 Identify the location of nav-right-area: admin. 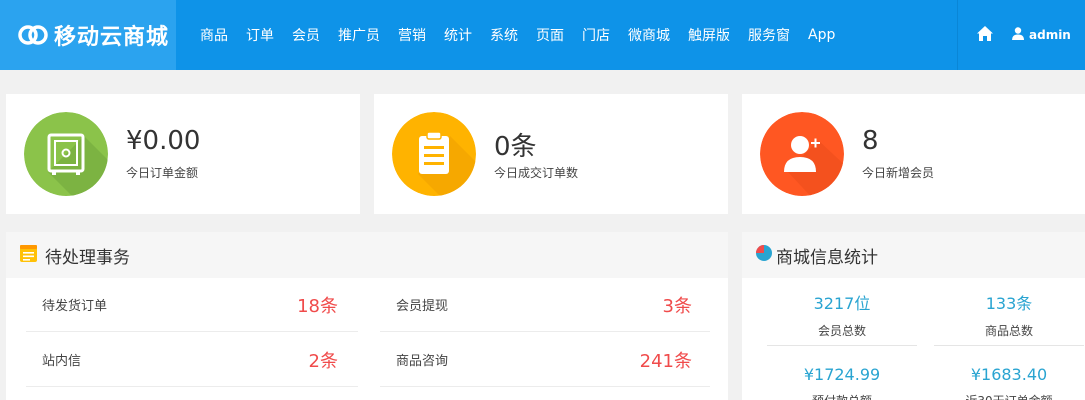
(1021, 35).